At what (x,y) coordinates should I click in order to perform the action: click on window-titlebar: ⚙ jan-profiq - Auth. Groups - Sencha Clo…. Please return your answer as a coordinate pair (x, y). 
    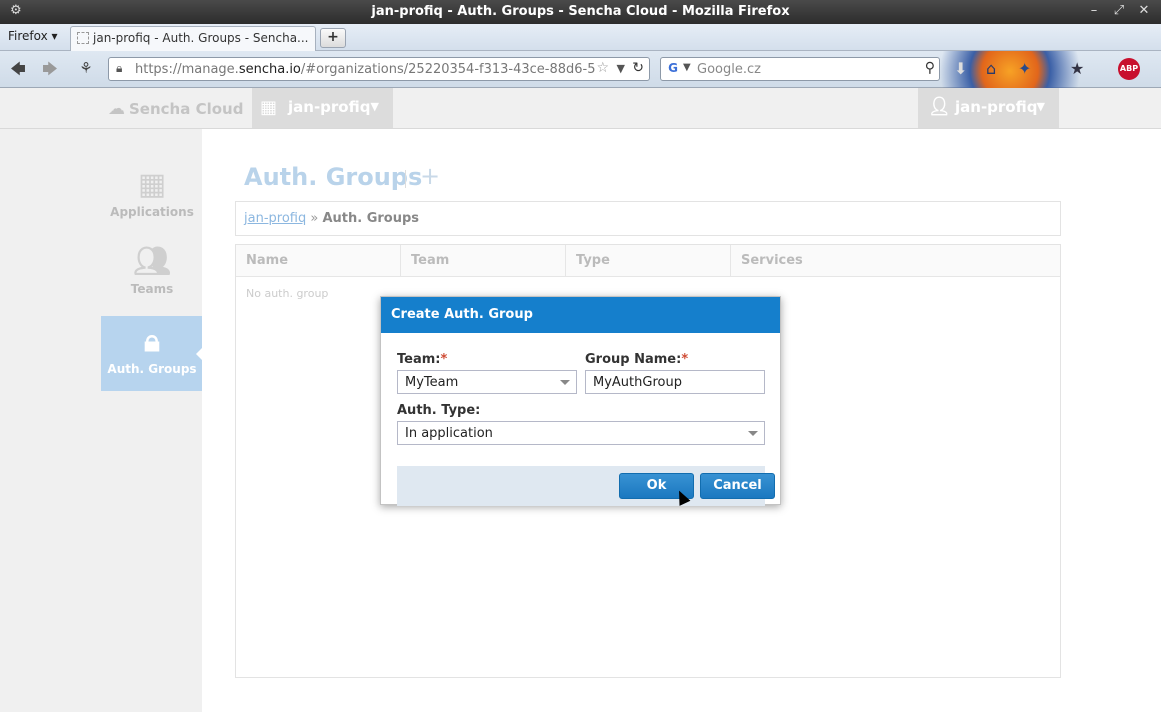
    Looking at the image, I should click on (580, 12).